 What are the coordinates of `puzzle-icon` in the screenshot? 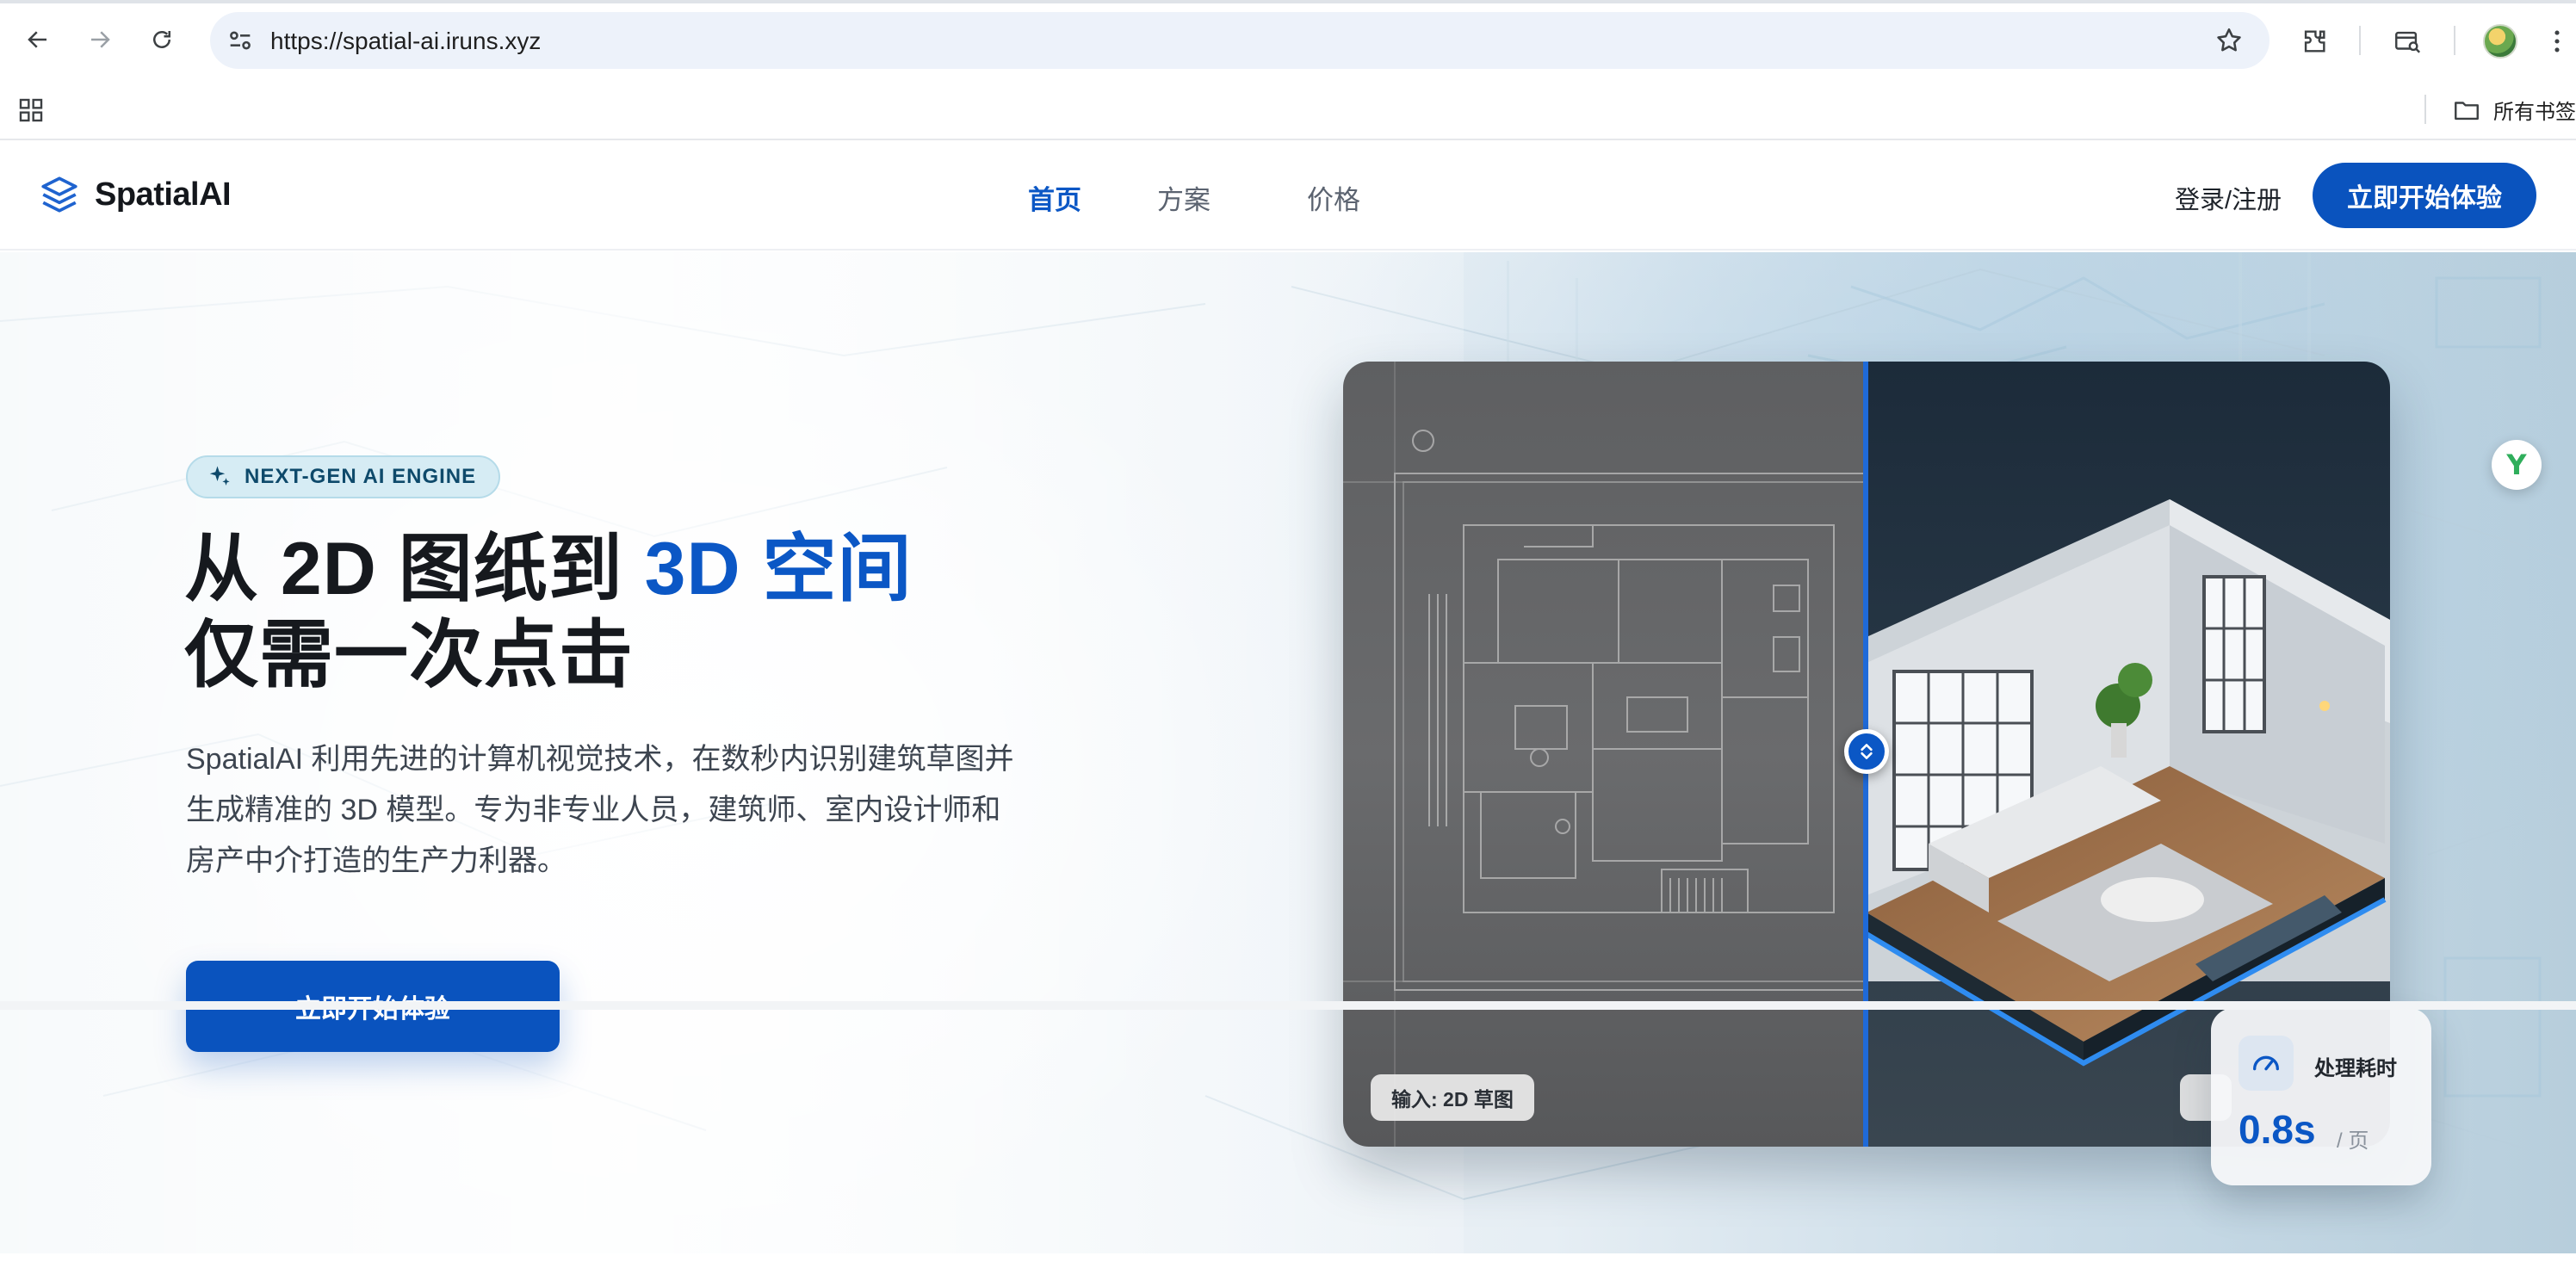 It's located at (2315, 41).